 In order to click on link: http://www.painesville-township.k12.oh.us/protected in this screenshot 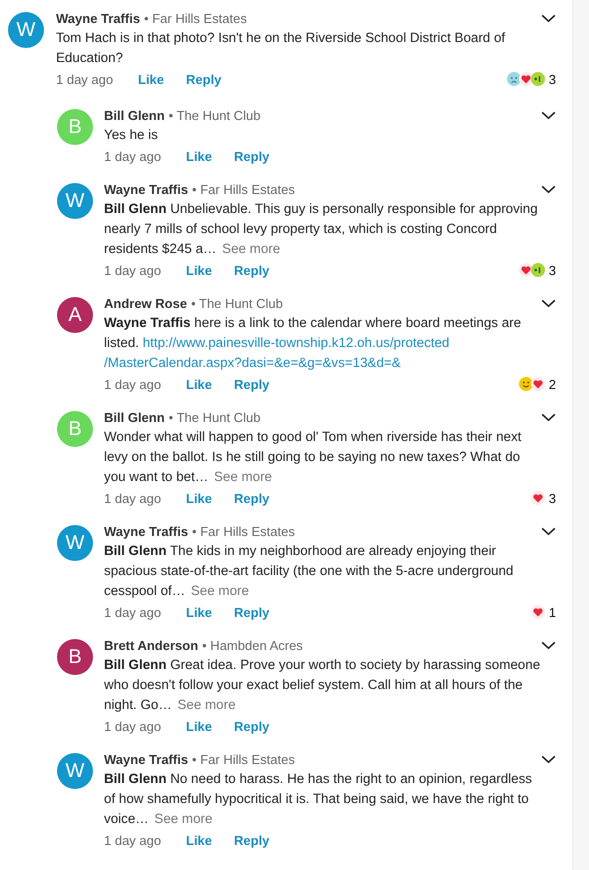, I will do `click(296, 342)`.